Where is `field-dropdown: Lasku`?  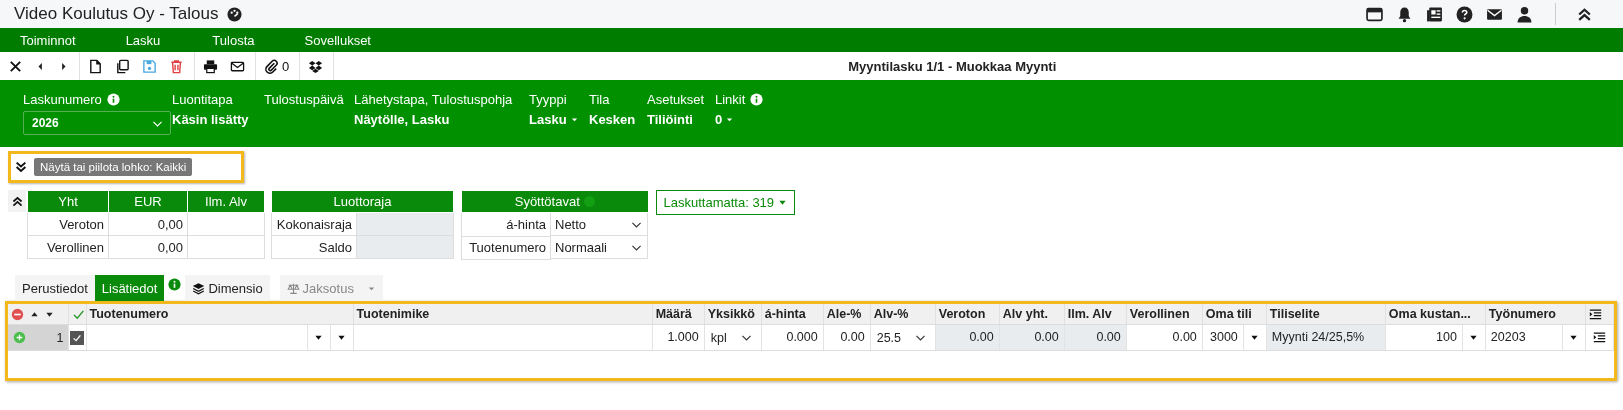
field-dropdown: Lasku is located at coordinates (559, 119).